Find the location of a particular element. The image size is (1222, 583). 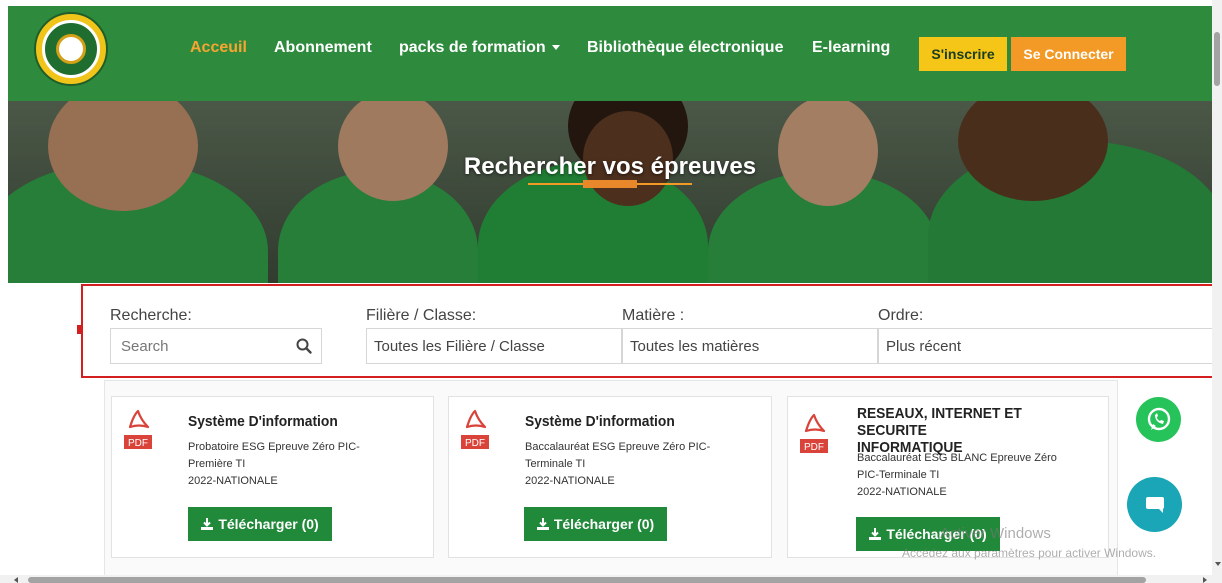

windows-watermark-title: Activer Windows is located at coordinates (995, 533).